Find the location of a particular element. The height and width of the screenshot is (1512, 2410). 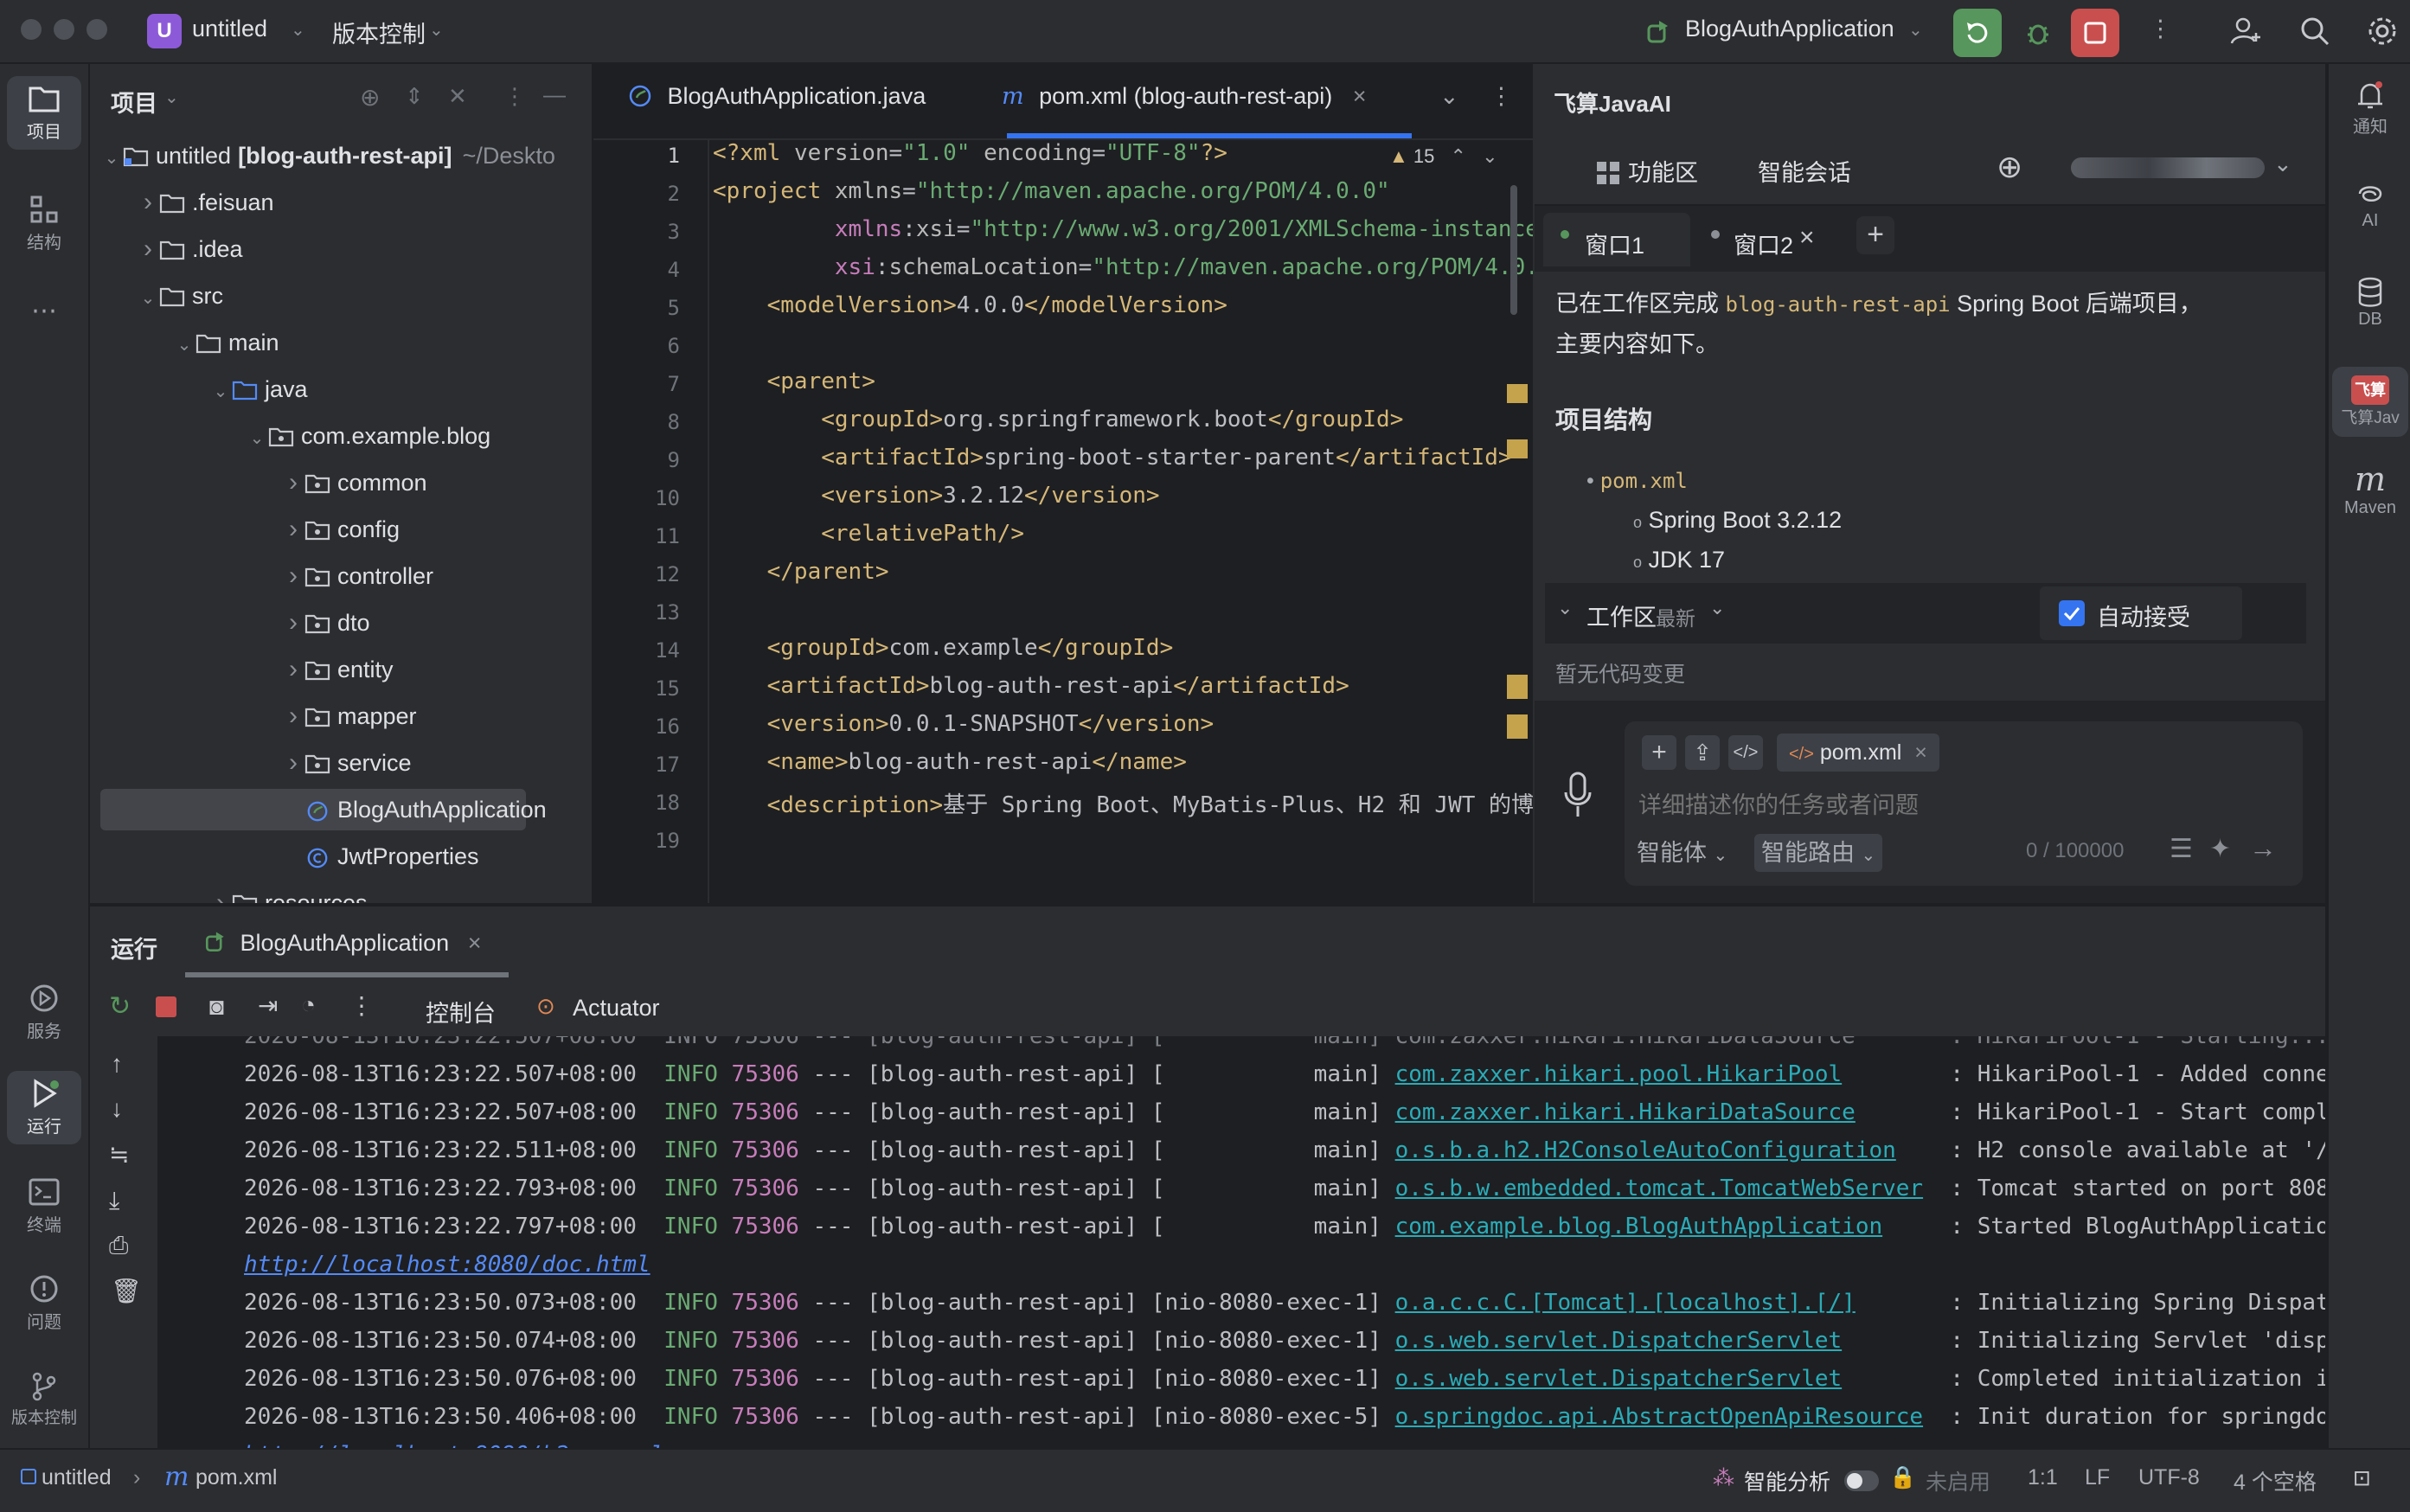

minimize-window-button is located at coordinates (64, 29).